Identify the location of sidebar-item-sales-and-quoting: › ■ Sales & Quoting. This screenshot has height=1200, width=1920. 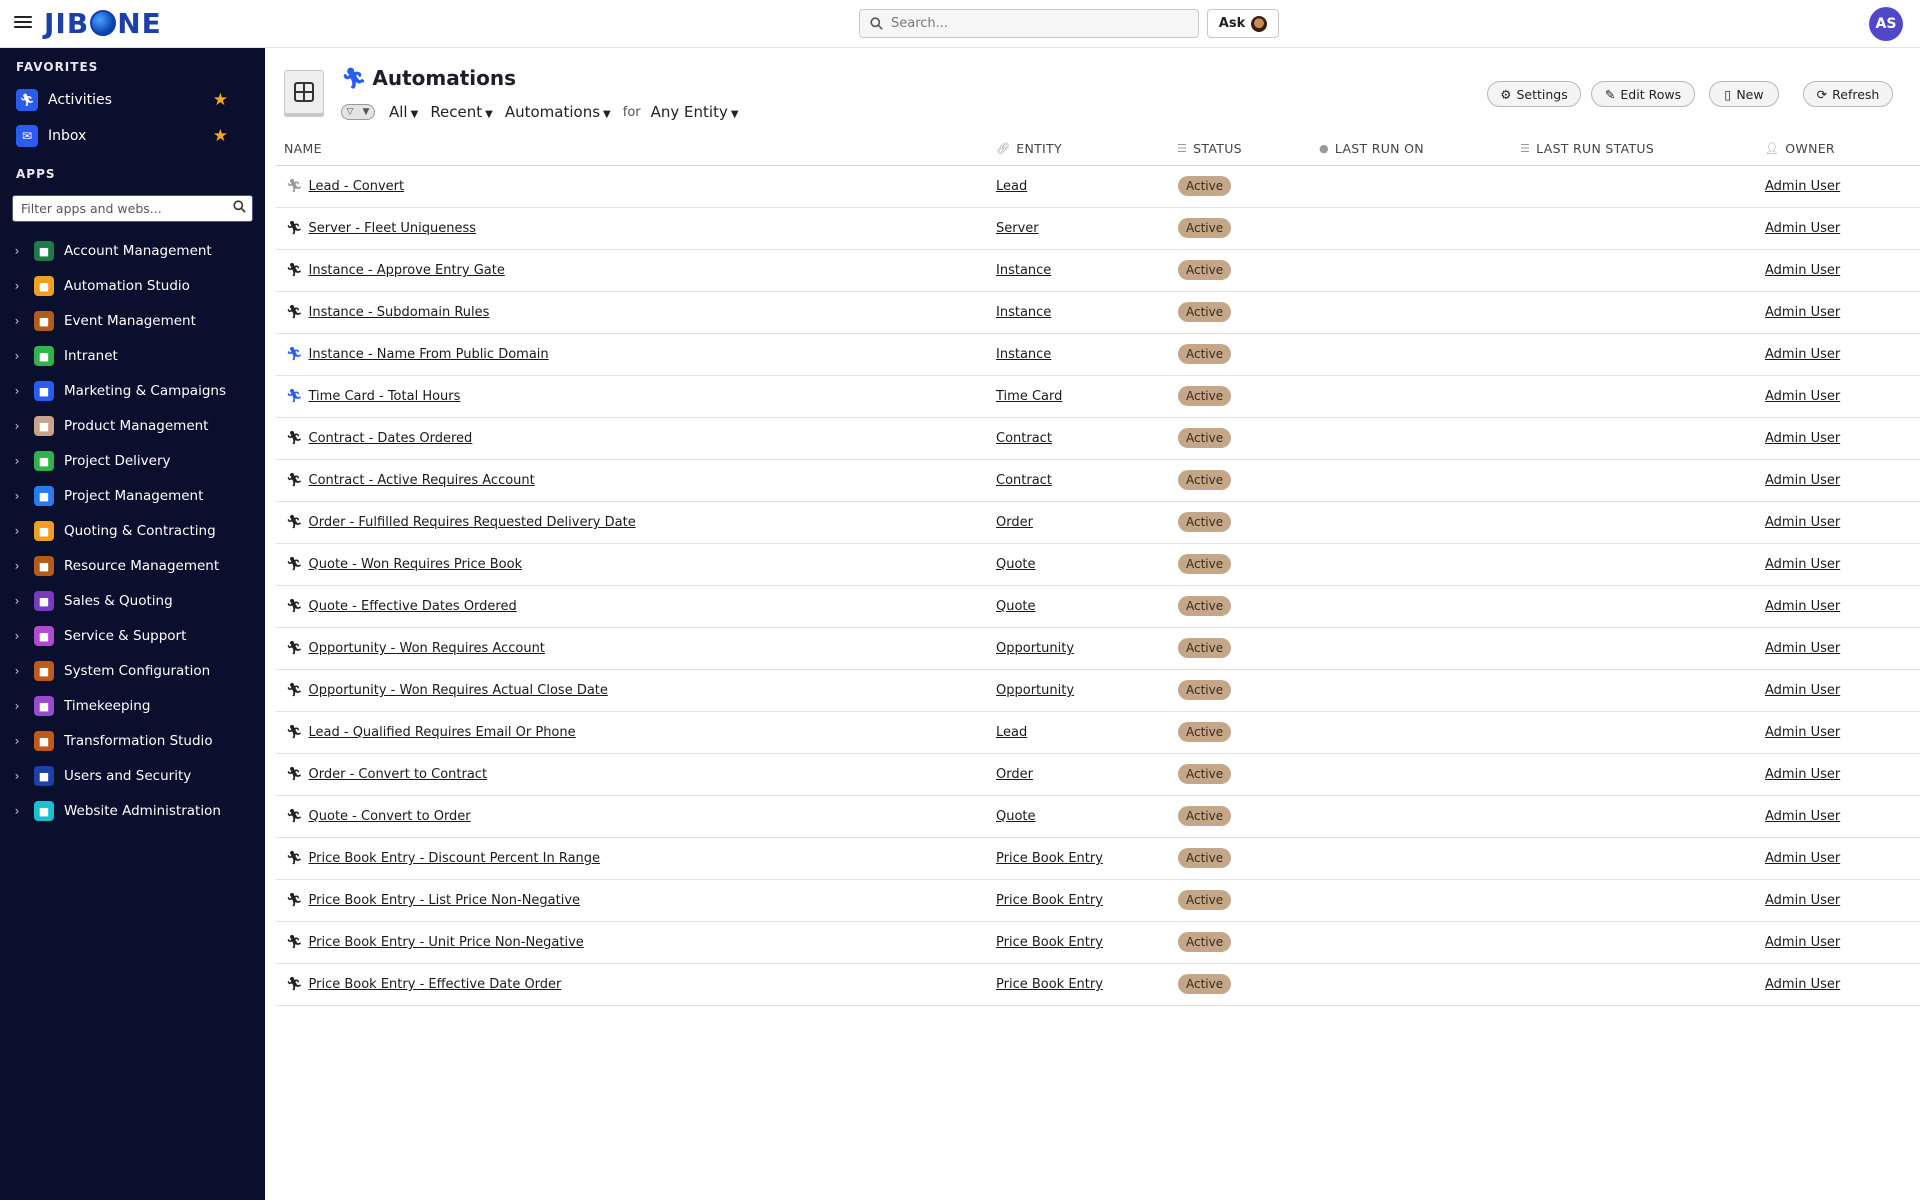
(132, 601).